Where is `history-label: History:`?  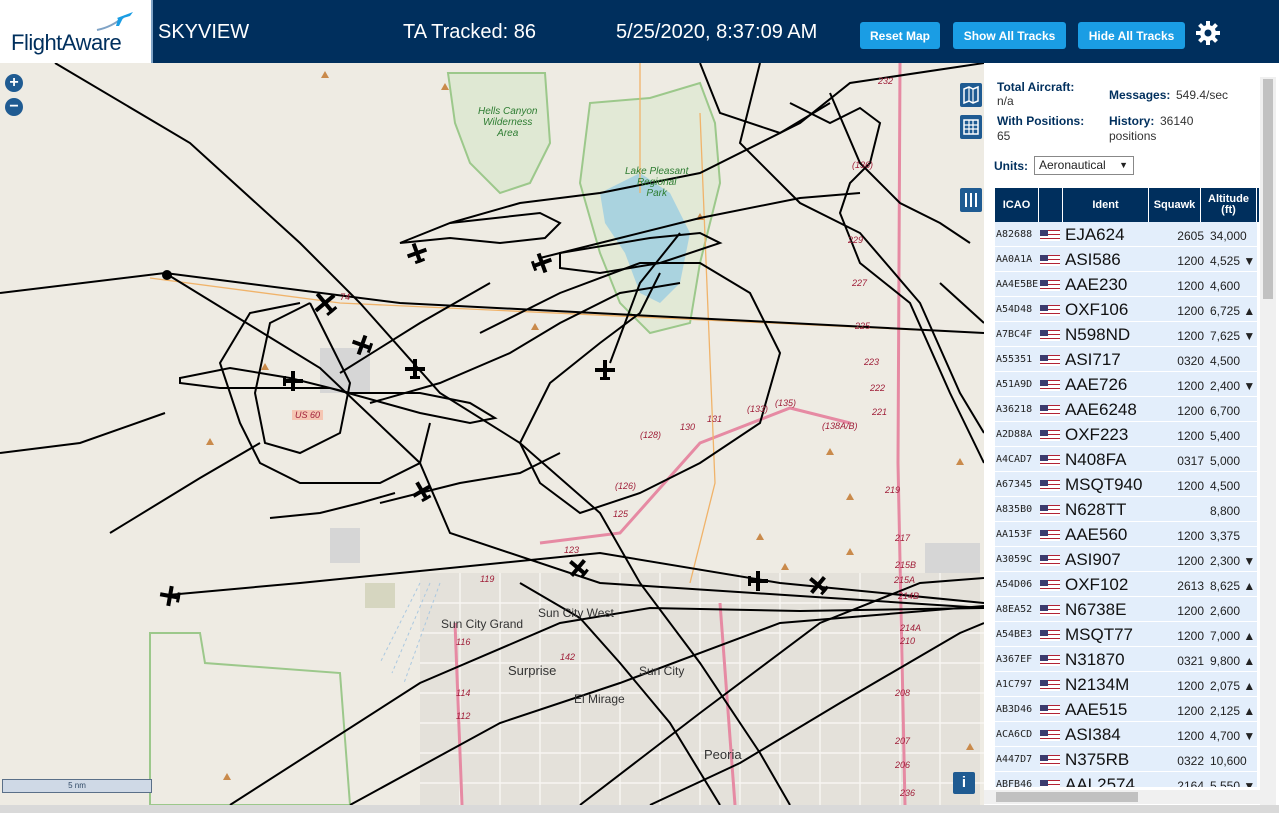 history-label: History: is located at coordinates (1132, 121).